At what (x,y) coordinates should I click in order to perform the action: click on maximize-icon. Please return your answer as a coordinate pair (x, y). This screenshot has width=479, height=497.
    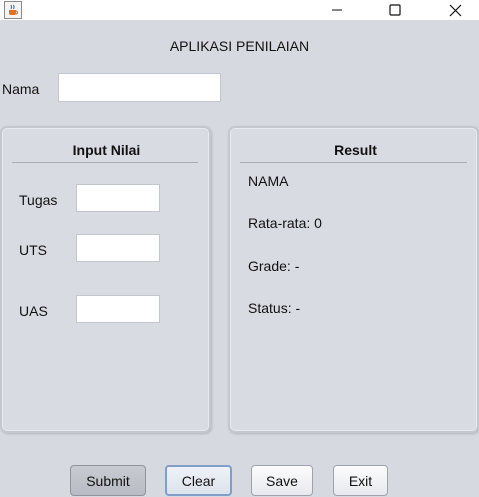
    Looking at the image, I should click on (395, 10).